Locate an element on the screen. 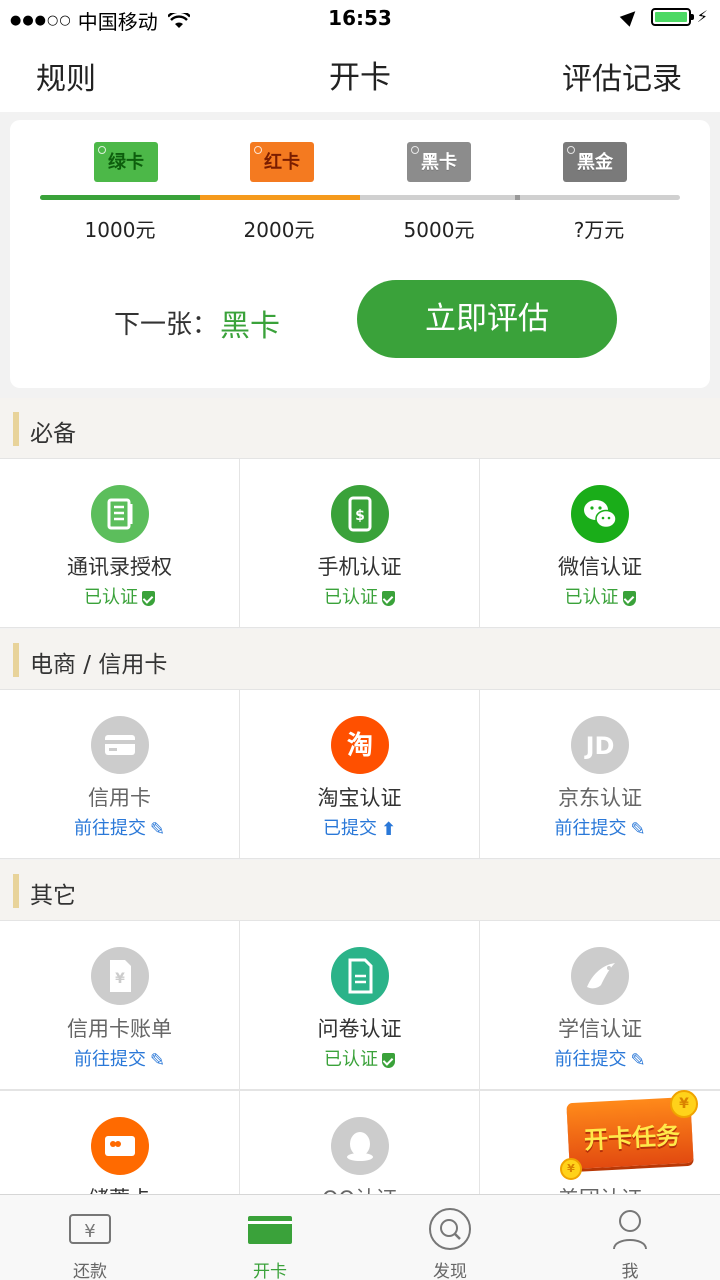 Image resolution: width=720 pixels, height=1280 pixels. tab-discover: 发现 is located at coordinates (450, 1237).